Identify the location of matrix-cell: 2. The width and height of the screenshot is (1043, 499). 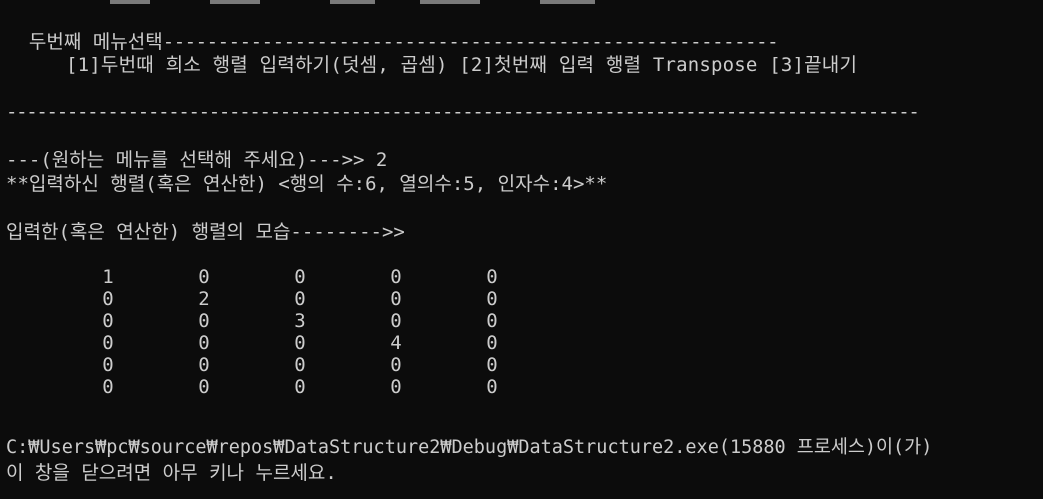
(204, 299).